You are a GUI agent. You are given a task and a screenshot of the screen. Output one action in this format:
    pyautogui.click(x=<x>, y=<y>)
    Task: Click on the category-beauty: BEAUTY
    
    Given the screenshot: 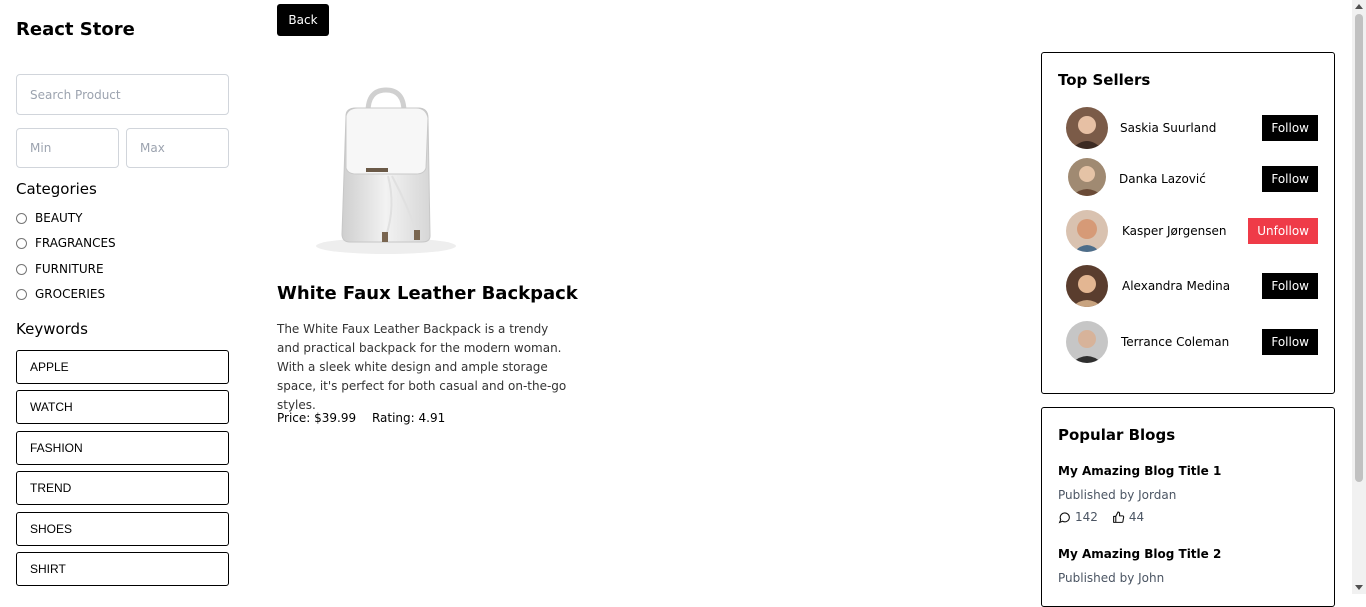 What is the action you would take?
    pyautogui.click(x=49, y=218)
    